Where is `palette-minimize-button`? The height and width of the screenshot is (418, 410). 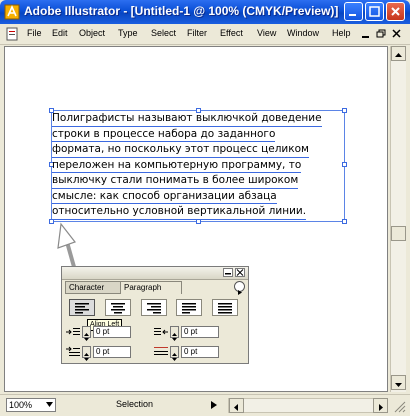
palette-minimize-button is located at coordinates (228, 272).